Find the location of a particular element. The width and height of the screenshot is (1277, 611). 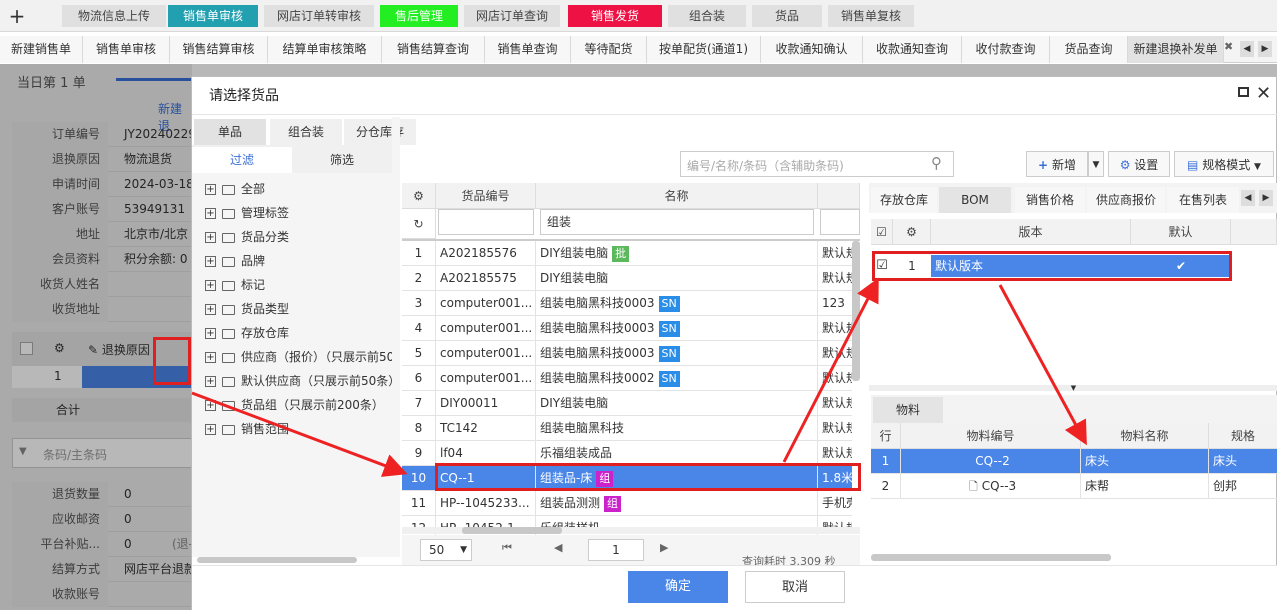

tree-node: + 销售范围 is located at coordinates (247, 429).